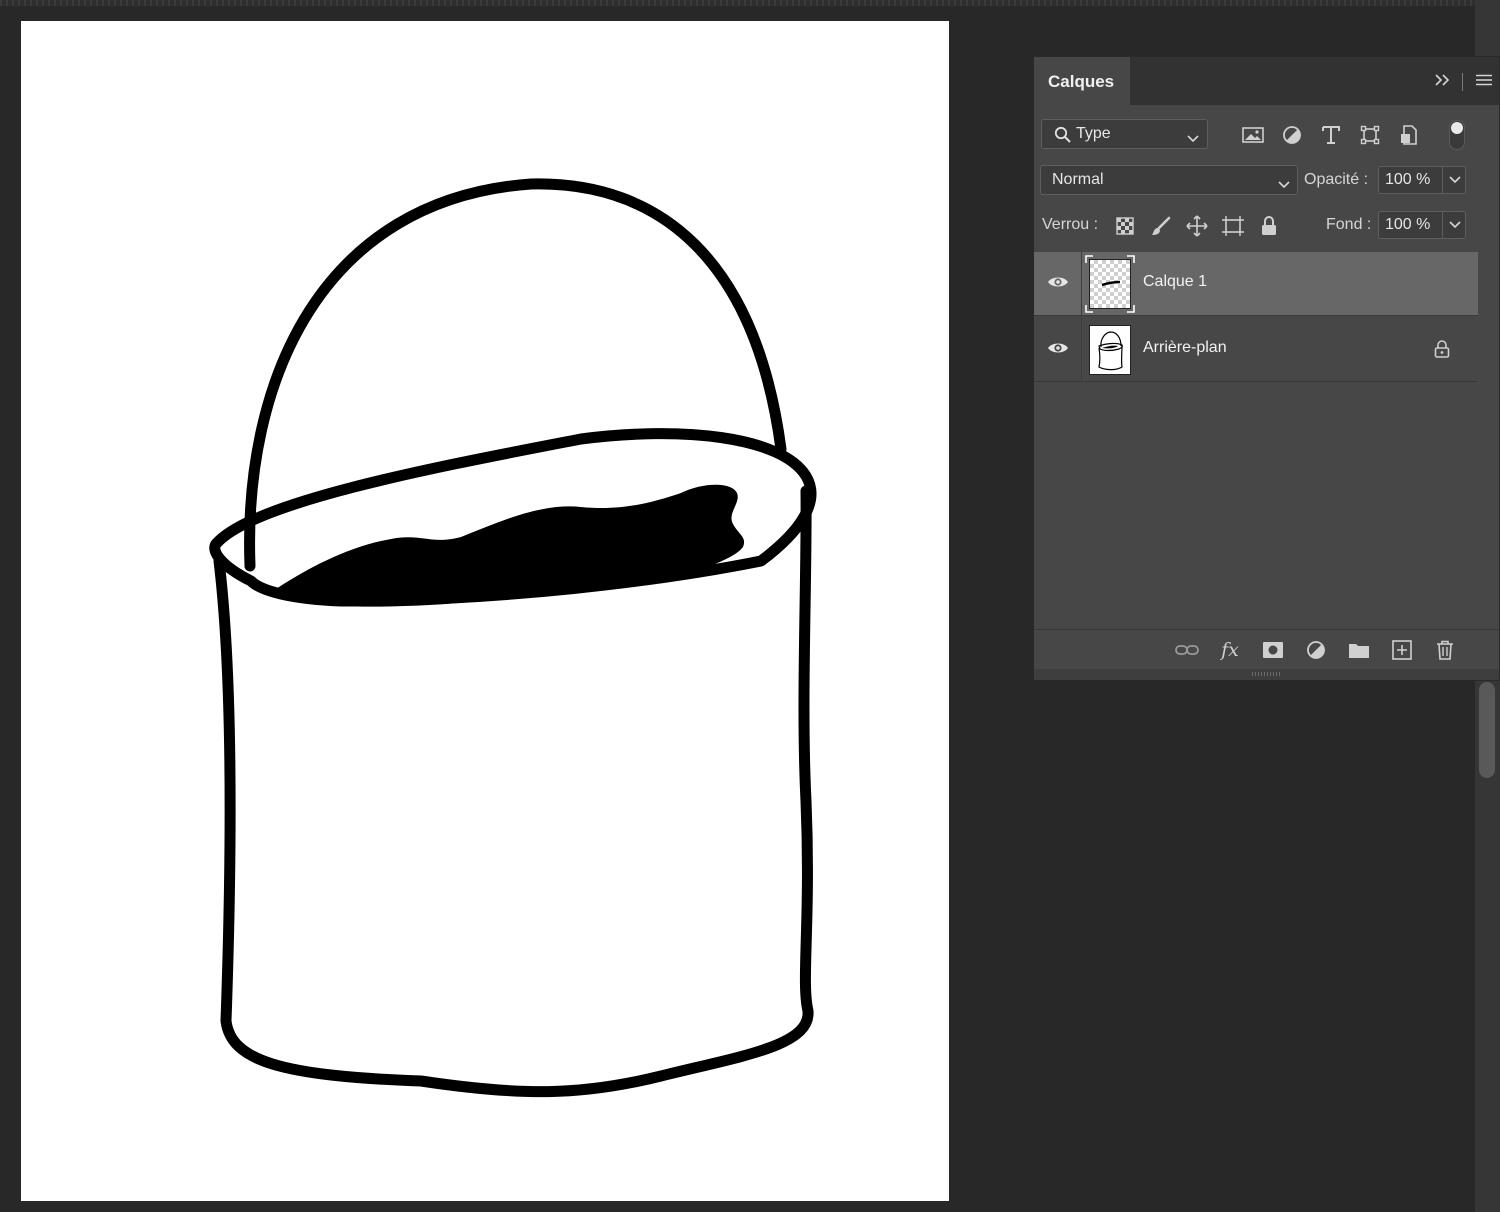  Describe the element at coordinates (1454, 225) in the screenshot. I see `fill-dropdown` at that location.